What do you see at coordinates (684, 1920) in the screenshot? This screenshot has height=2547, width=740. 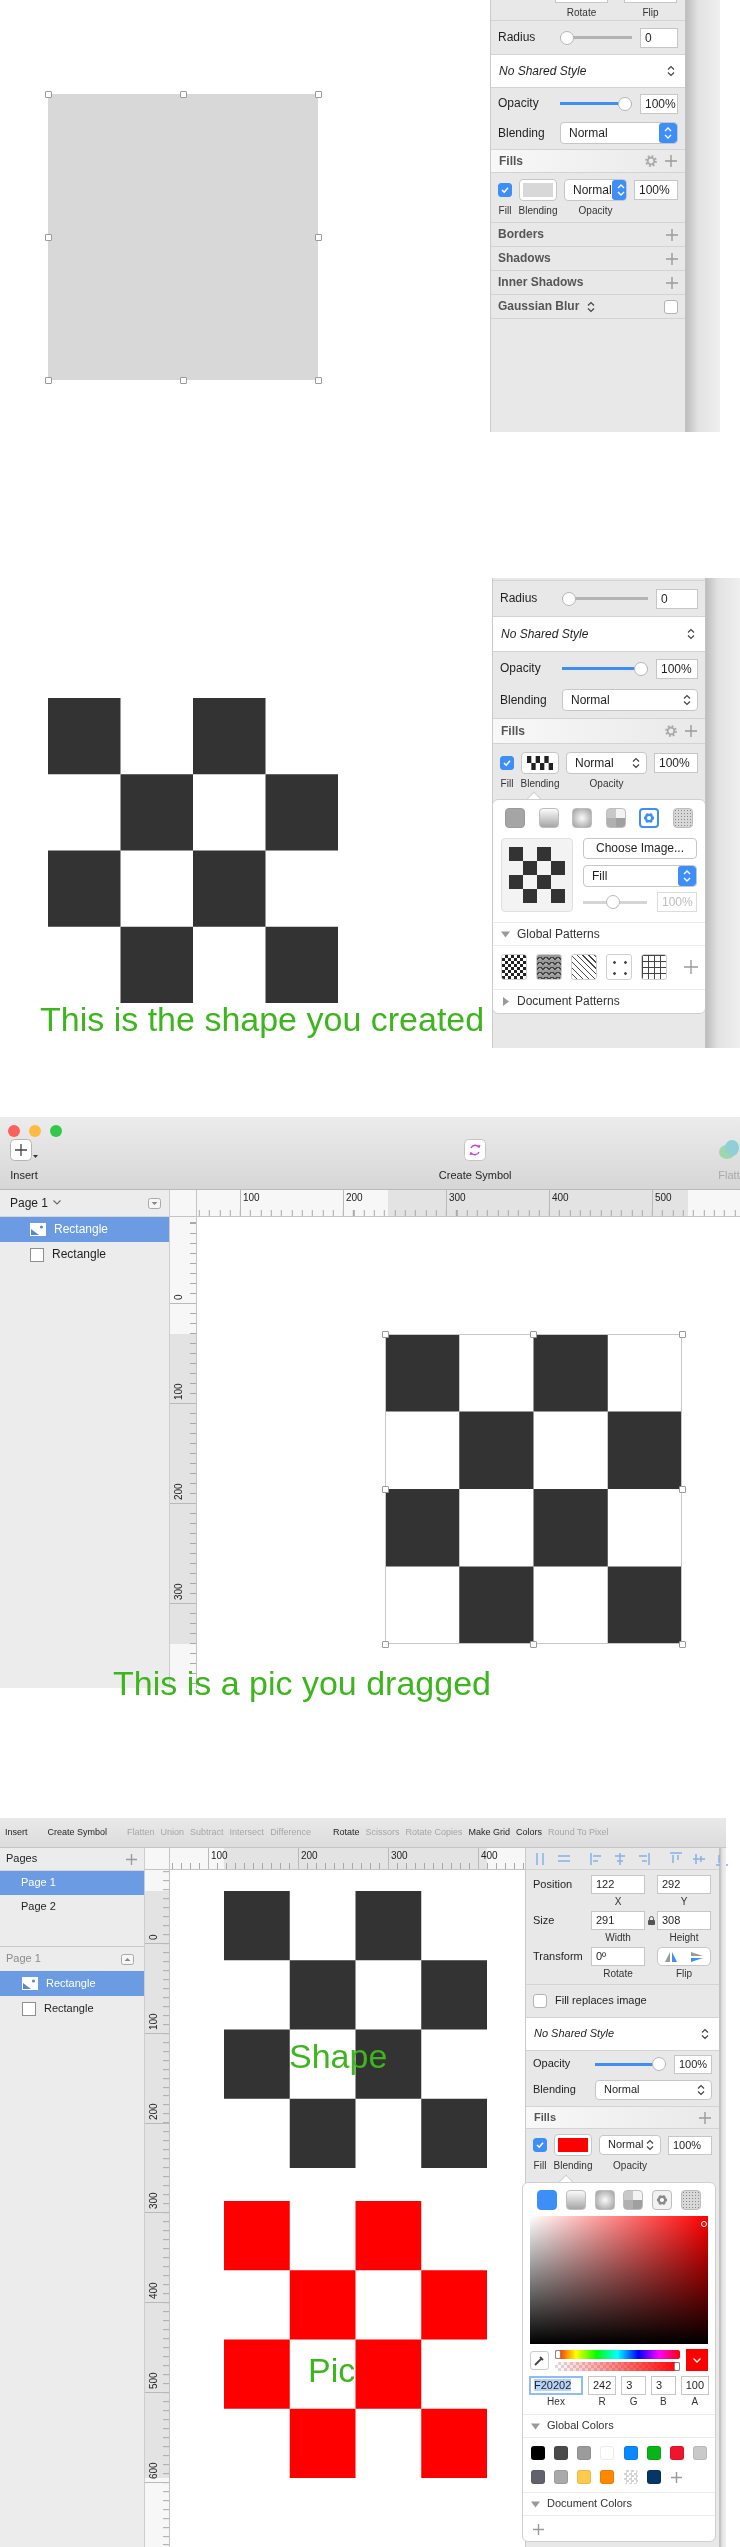 I see `value-field: 308` at bounding box center [684, 1920].